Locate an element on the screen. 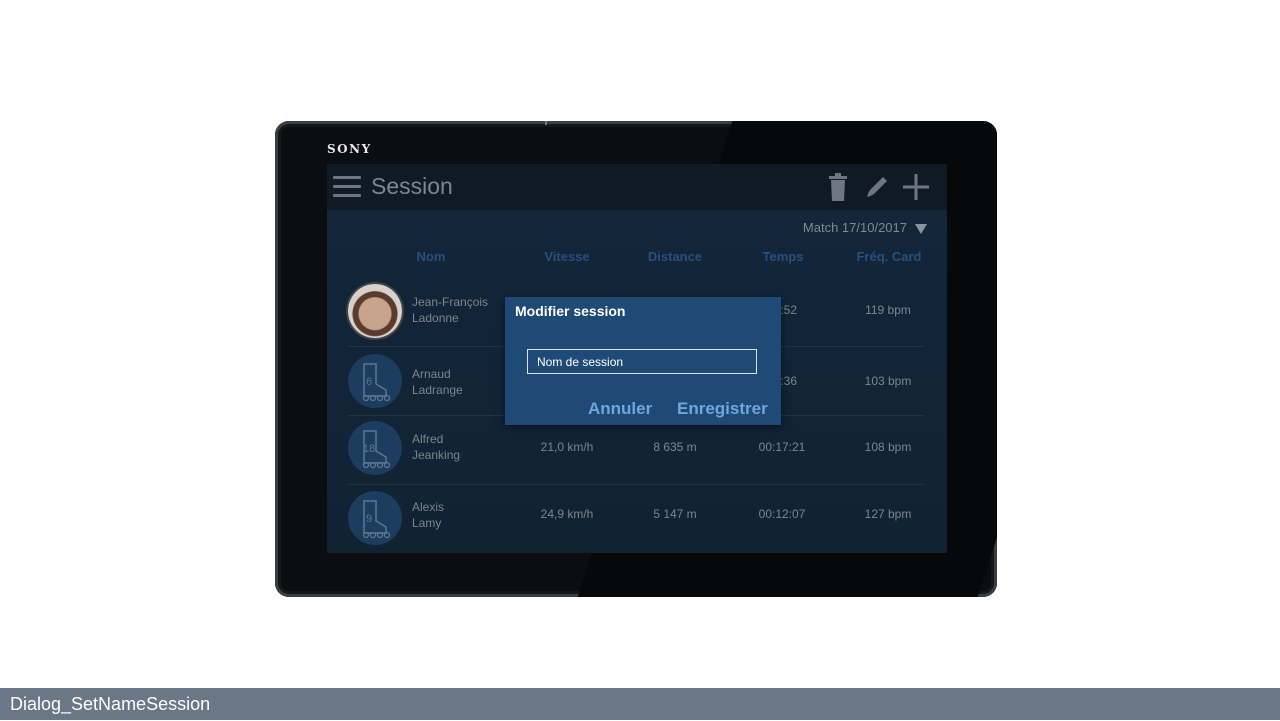  cell-freq: 127 bpm is located at coordinates (888, 514).